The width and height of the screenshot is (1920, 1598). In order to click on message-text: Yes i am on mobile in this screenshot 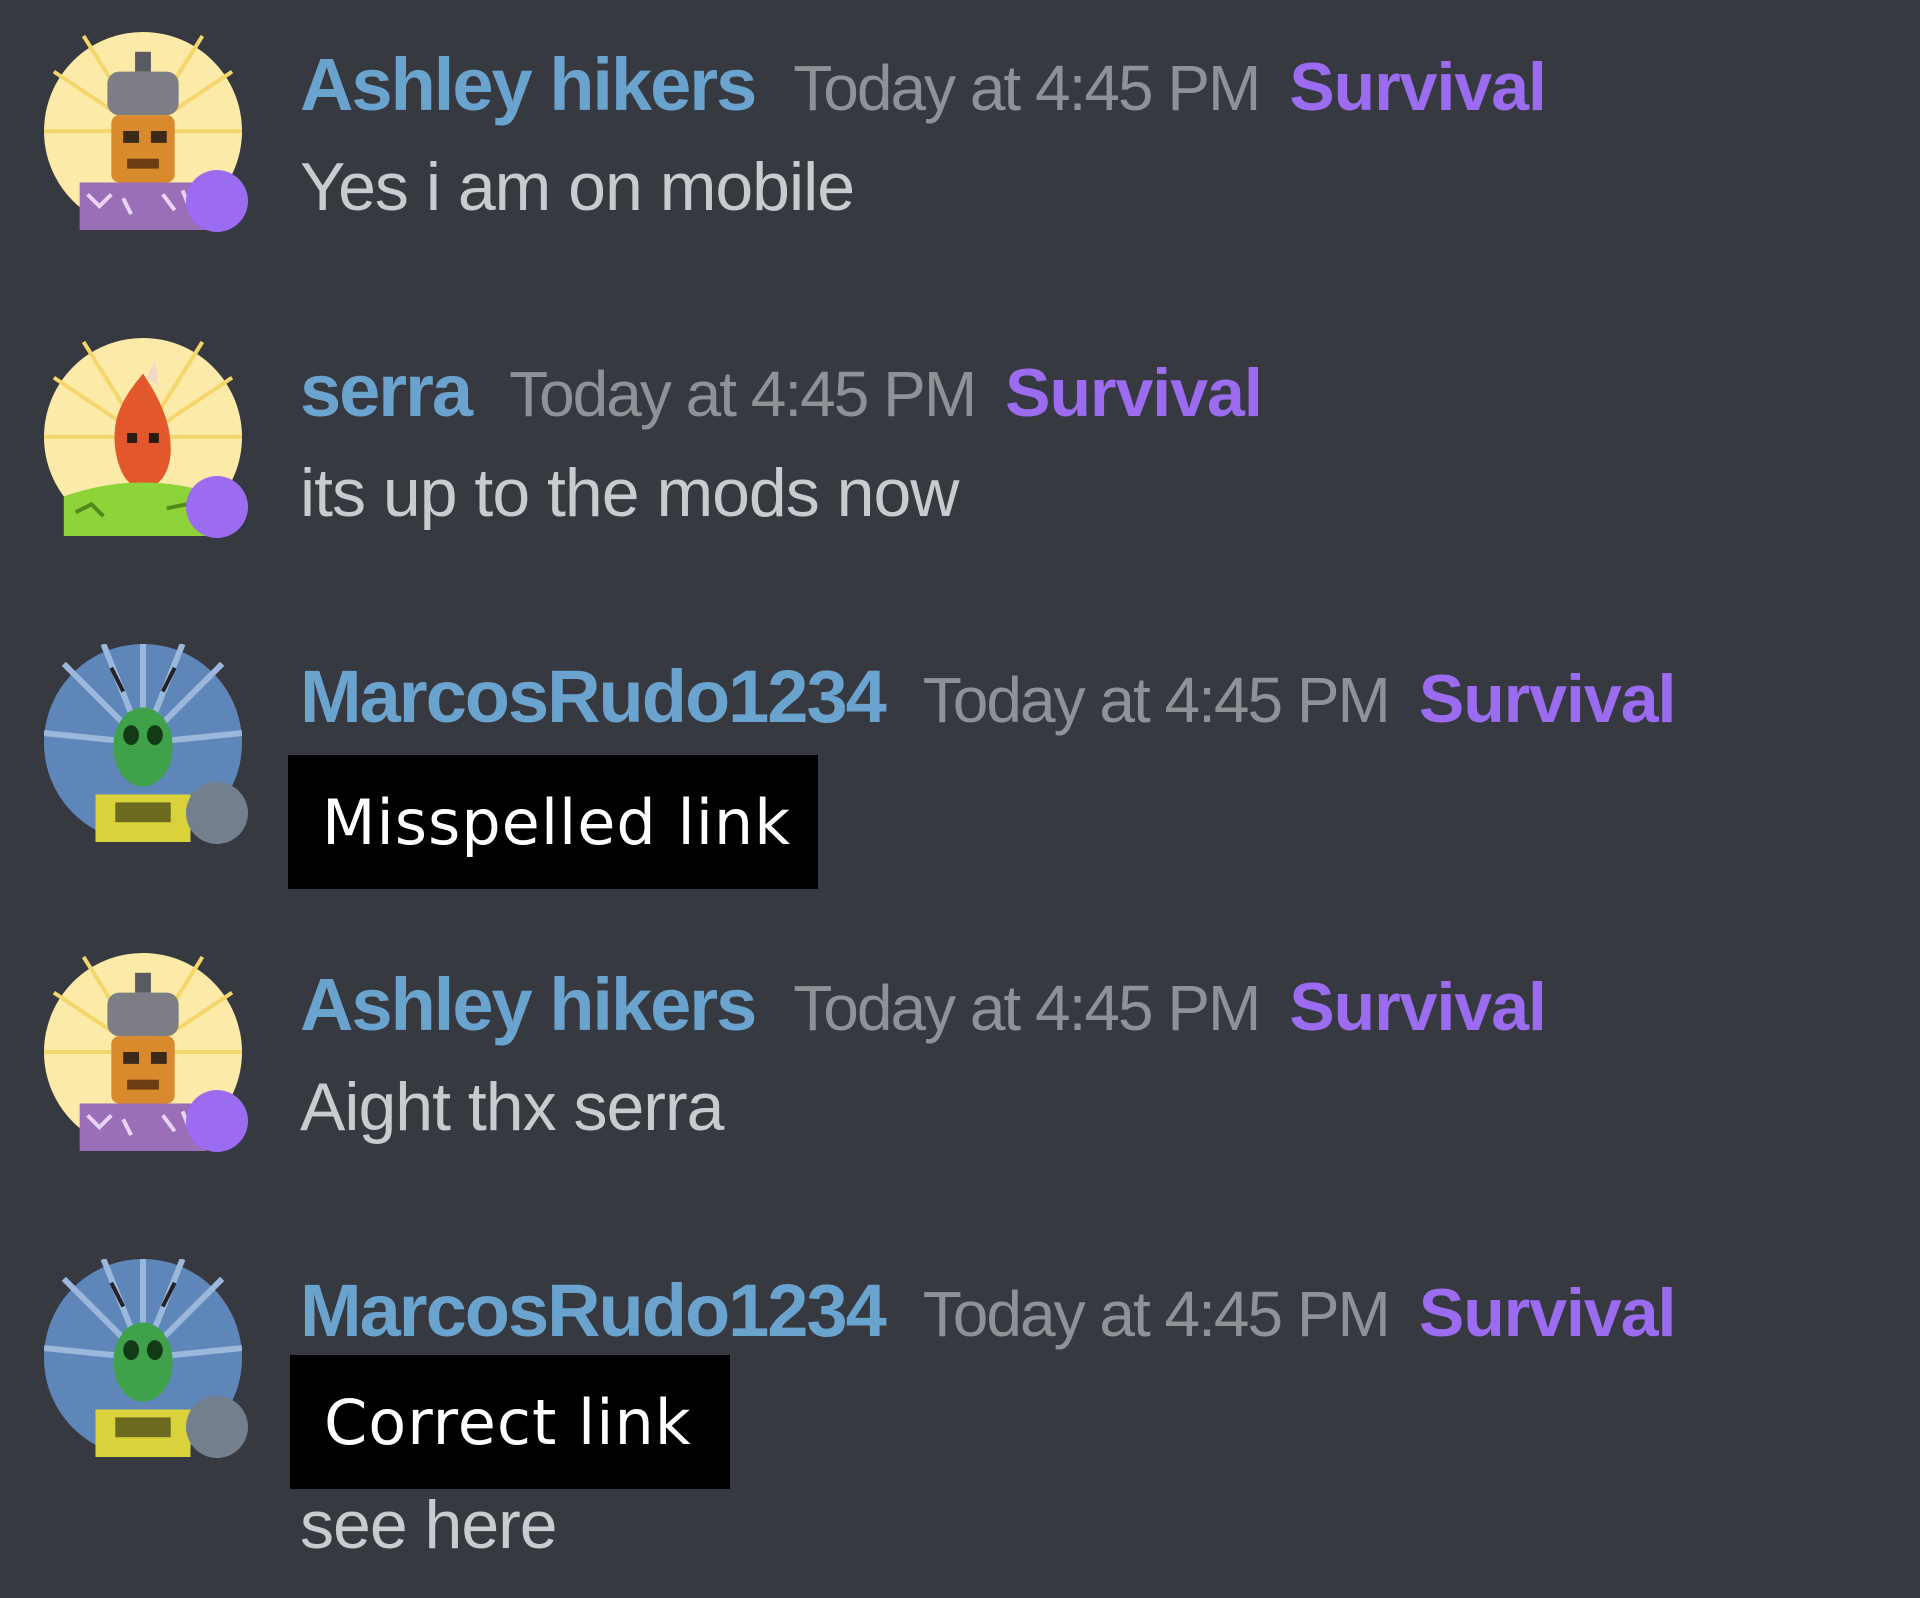, I will do `click(577, 187)`.